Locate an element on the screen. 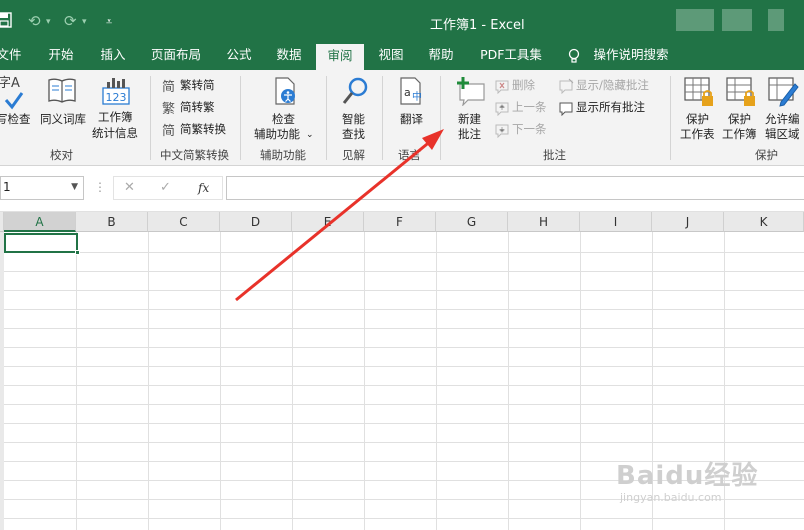 This screenshot has height=530, width=804. next-comment-label: 下一条 is located at coordinates (529, 129).